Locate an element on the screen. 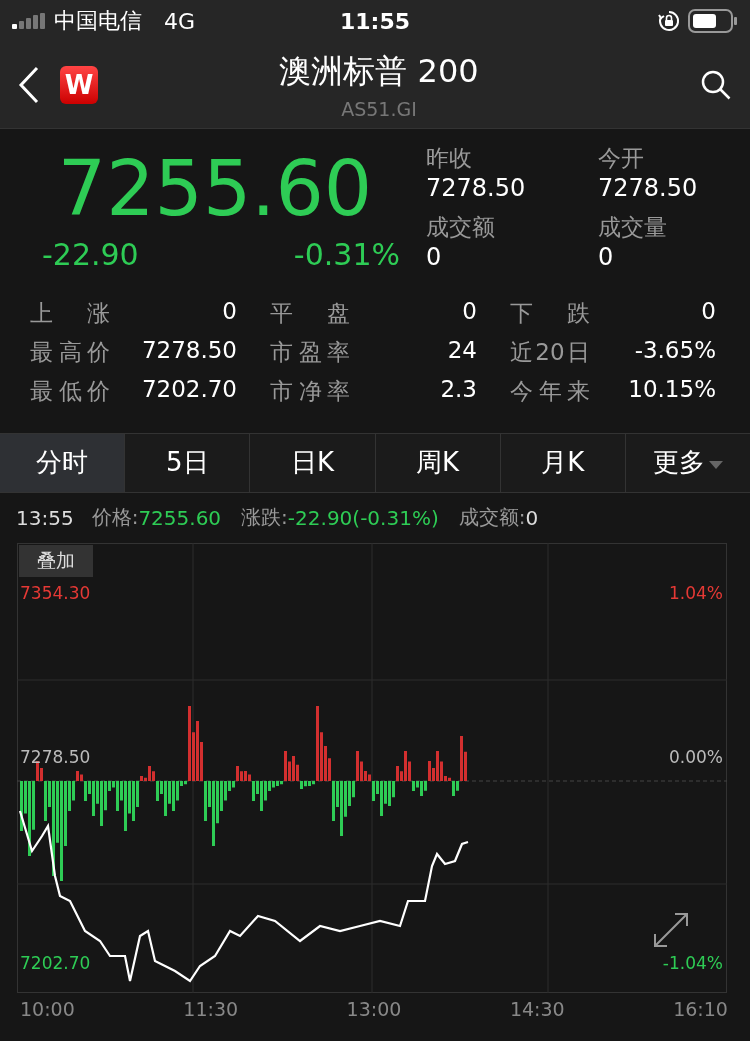 The image size is (750, 1041). fact-label: 成交额 is located at coordinates (461, 228).